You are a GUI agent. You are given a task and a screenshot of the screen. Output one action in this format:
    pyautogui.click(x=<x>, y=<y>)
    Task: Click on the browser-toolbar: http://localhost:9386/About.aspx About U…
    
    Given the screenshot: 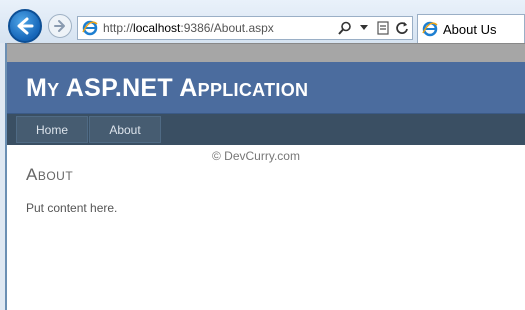 What is the action you would take?
    pyautogui.click(x=262, y=21)
    